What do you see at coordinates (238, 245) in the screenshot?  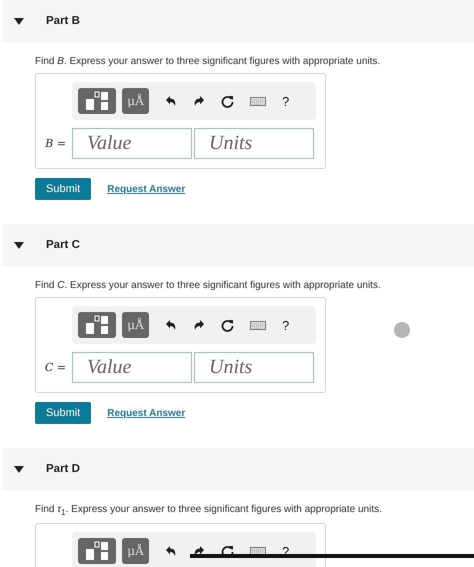 I see `part-header: Part C` at bounding box center [238, 245].